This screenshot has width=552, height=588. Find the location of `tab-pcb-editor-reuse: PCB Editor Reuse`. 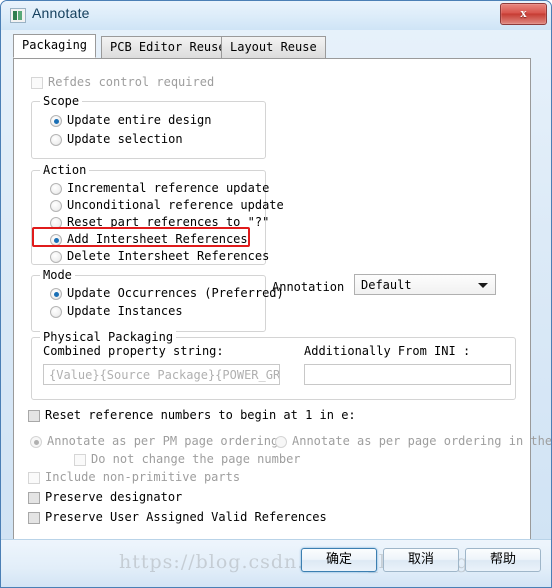

tab-pcb-editor-reuse: PCB Editor Reuse is located at coordinates (168, 47).